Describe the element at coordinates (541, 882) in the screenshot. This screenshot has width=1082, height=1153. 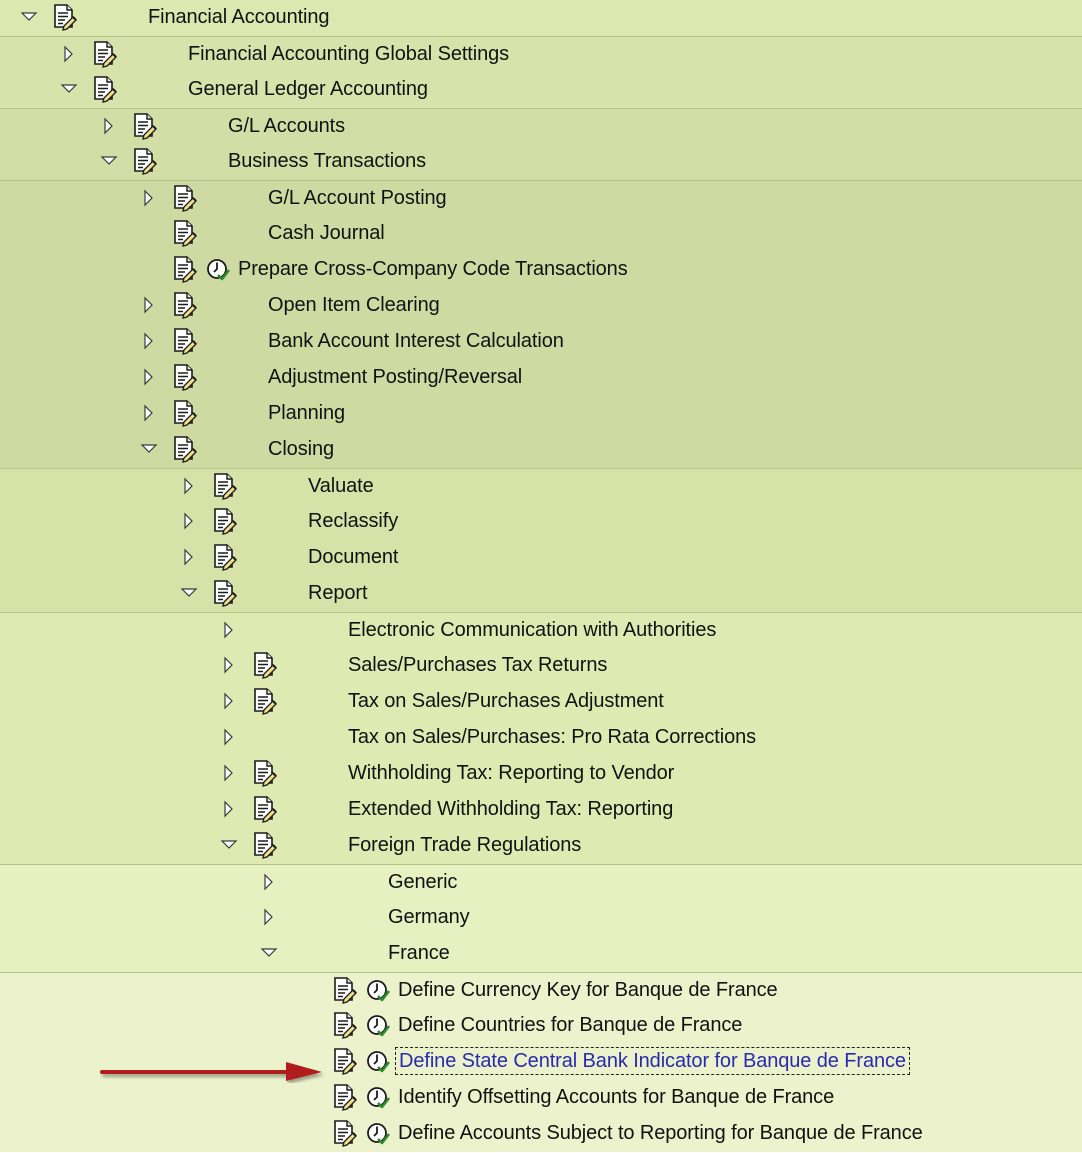
I see `tree-row: Generic` at that location.